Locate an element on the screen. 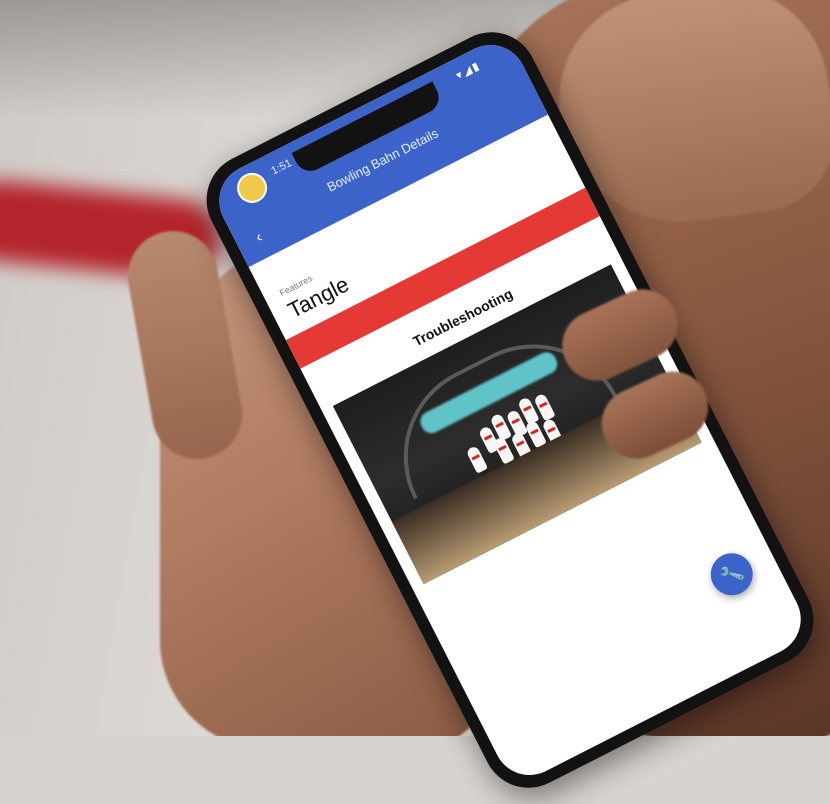 The width and height of the screenshot is (830, 804). wrench-fab-button: 🔧 is located at coordinates (731, 574).